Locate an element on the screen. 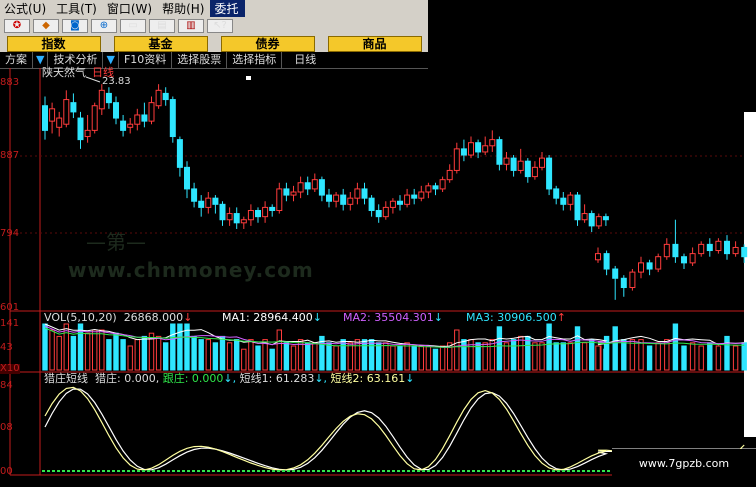 The width and height of the screenshot is (756, 487). menu-tools: 工具(T) is located at coordinates (77, 8).